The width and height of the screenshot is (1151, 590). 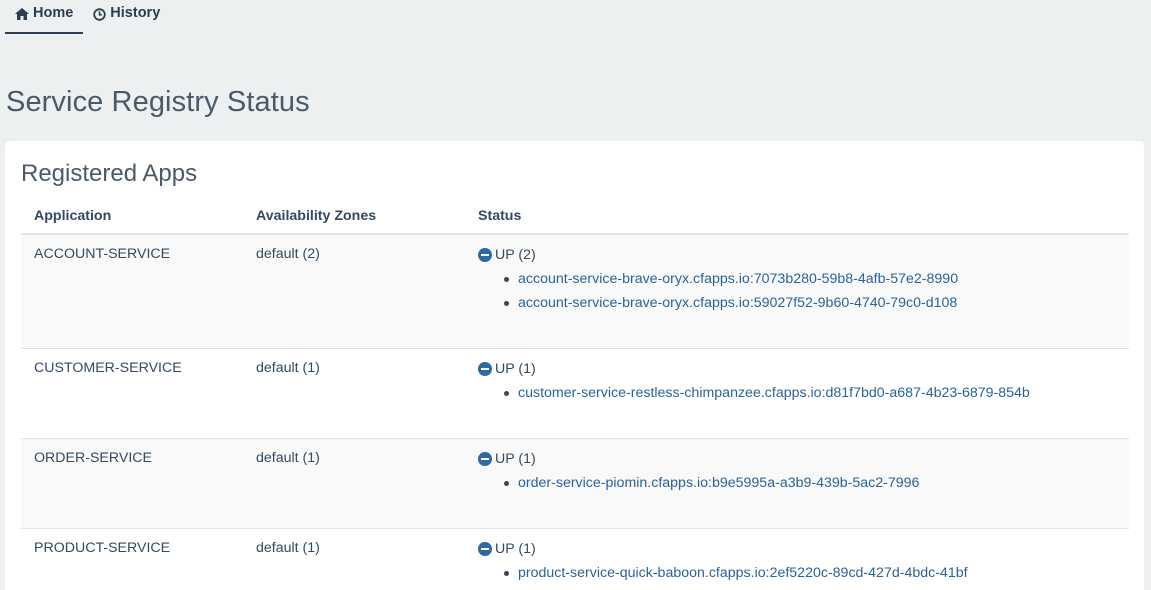 I want to click on table-header-row: Application Availability Zones Status, so click(x=575, y=216).